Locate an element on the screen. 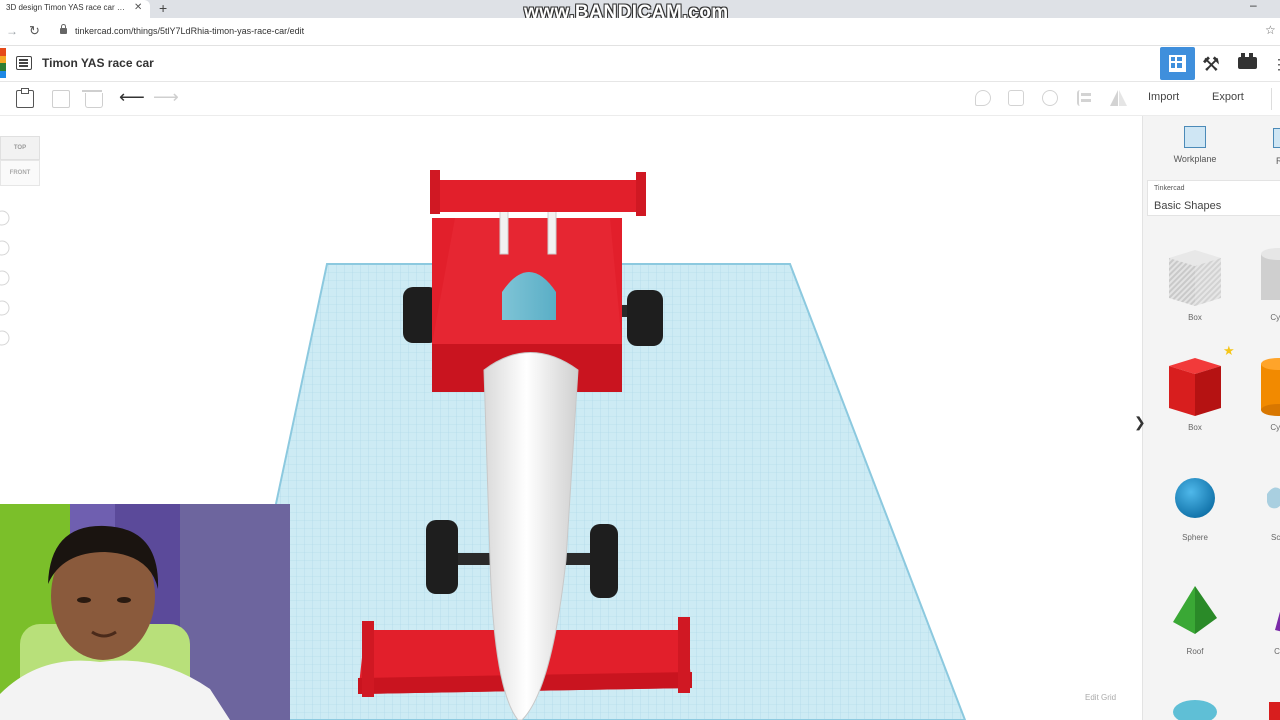 The image size is (1280, 720). paste-icon is located at coordinates (25, 98).